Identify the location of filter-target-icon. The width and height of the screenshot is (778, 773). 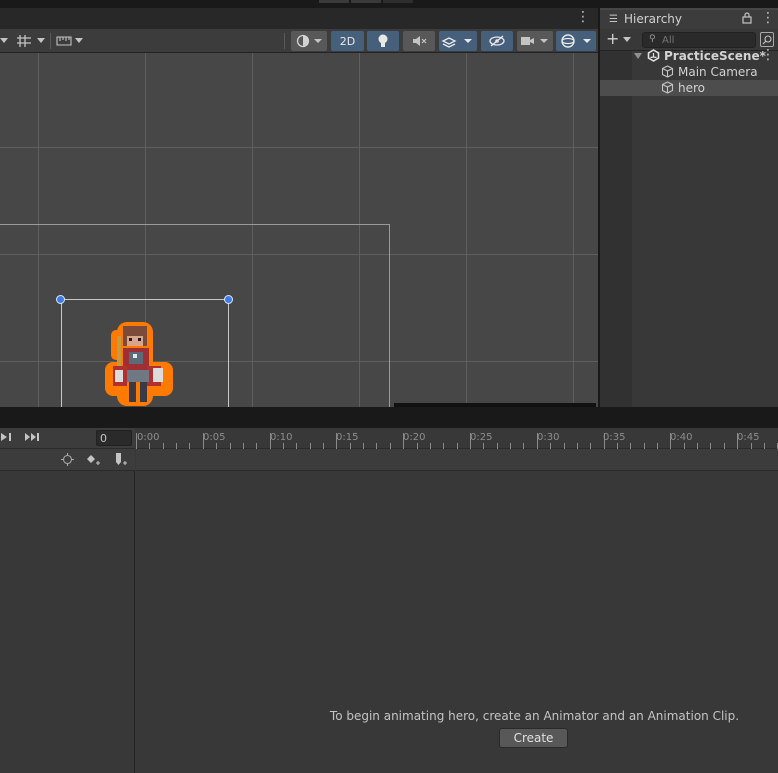
(67, 461).